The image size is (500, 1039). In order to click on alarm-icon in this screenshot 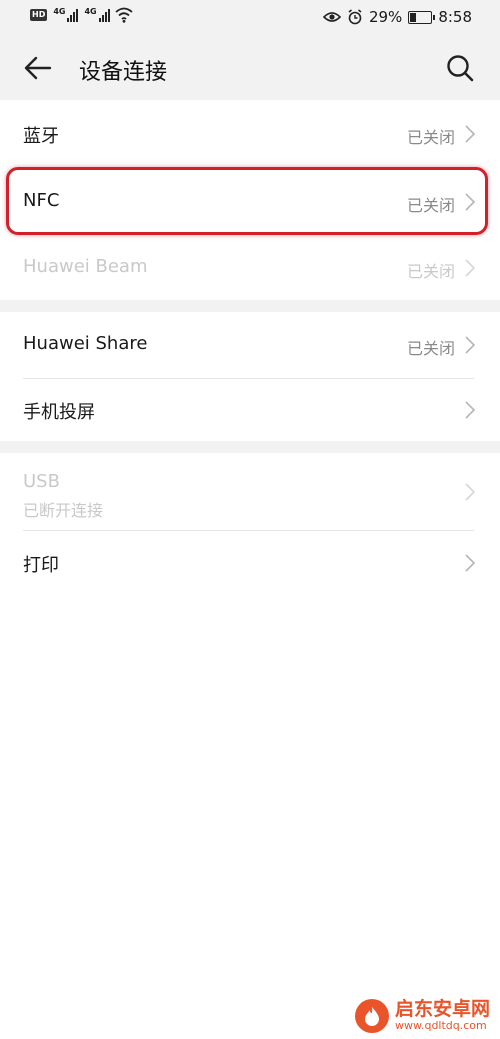, I will do `click(355, 17)`.